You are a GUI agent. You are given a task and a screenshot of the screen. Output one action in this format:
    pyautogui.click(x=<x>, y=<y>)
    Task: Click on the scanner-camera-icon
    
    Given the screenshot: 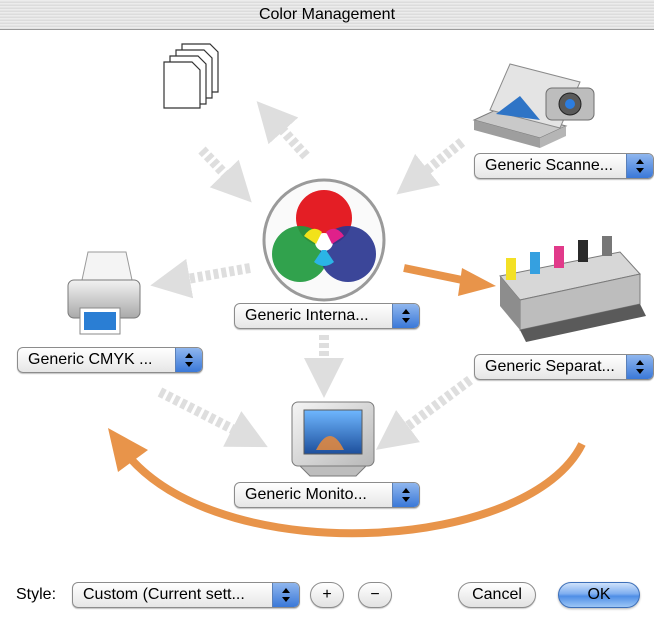 What is the action you would take?
    pyautogui.click(x=533, y=105)
    